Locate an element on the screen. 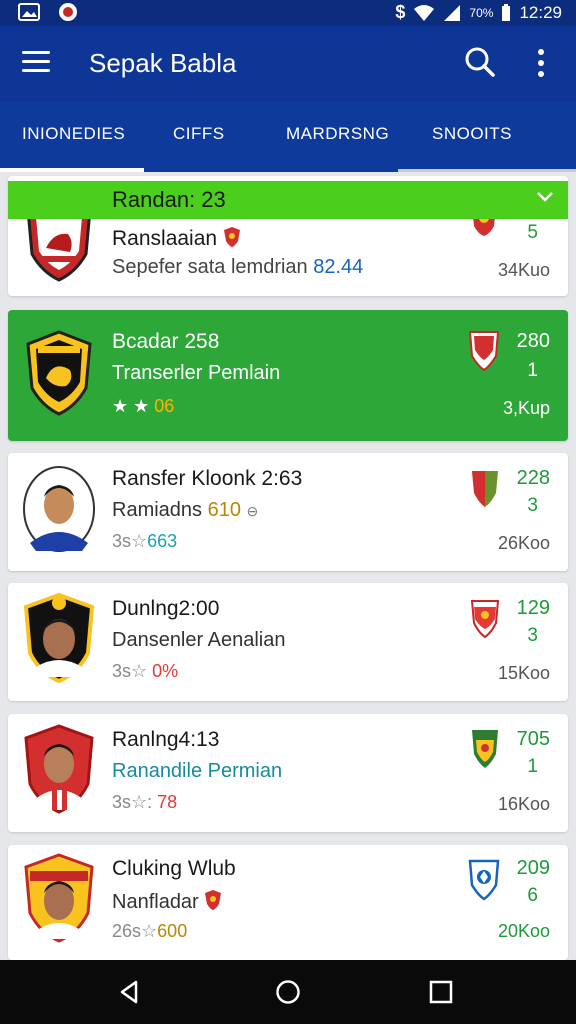 This screenshot has height=1024, width=576. player-detail: Dansenler Aenalian is located at coordinates (199, 640).